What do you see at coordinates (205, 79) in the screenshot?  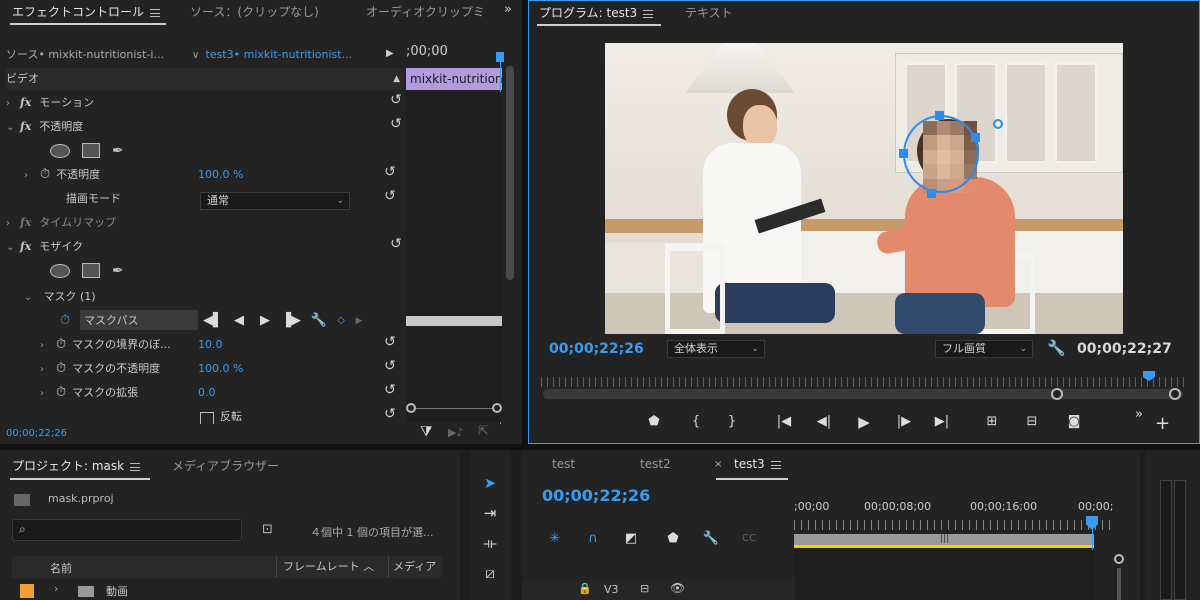 I see `section-video-header: ビデオ ▲` at bounding box center [205, 79].